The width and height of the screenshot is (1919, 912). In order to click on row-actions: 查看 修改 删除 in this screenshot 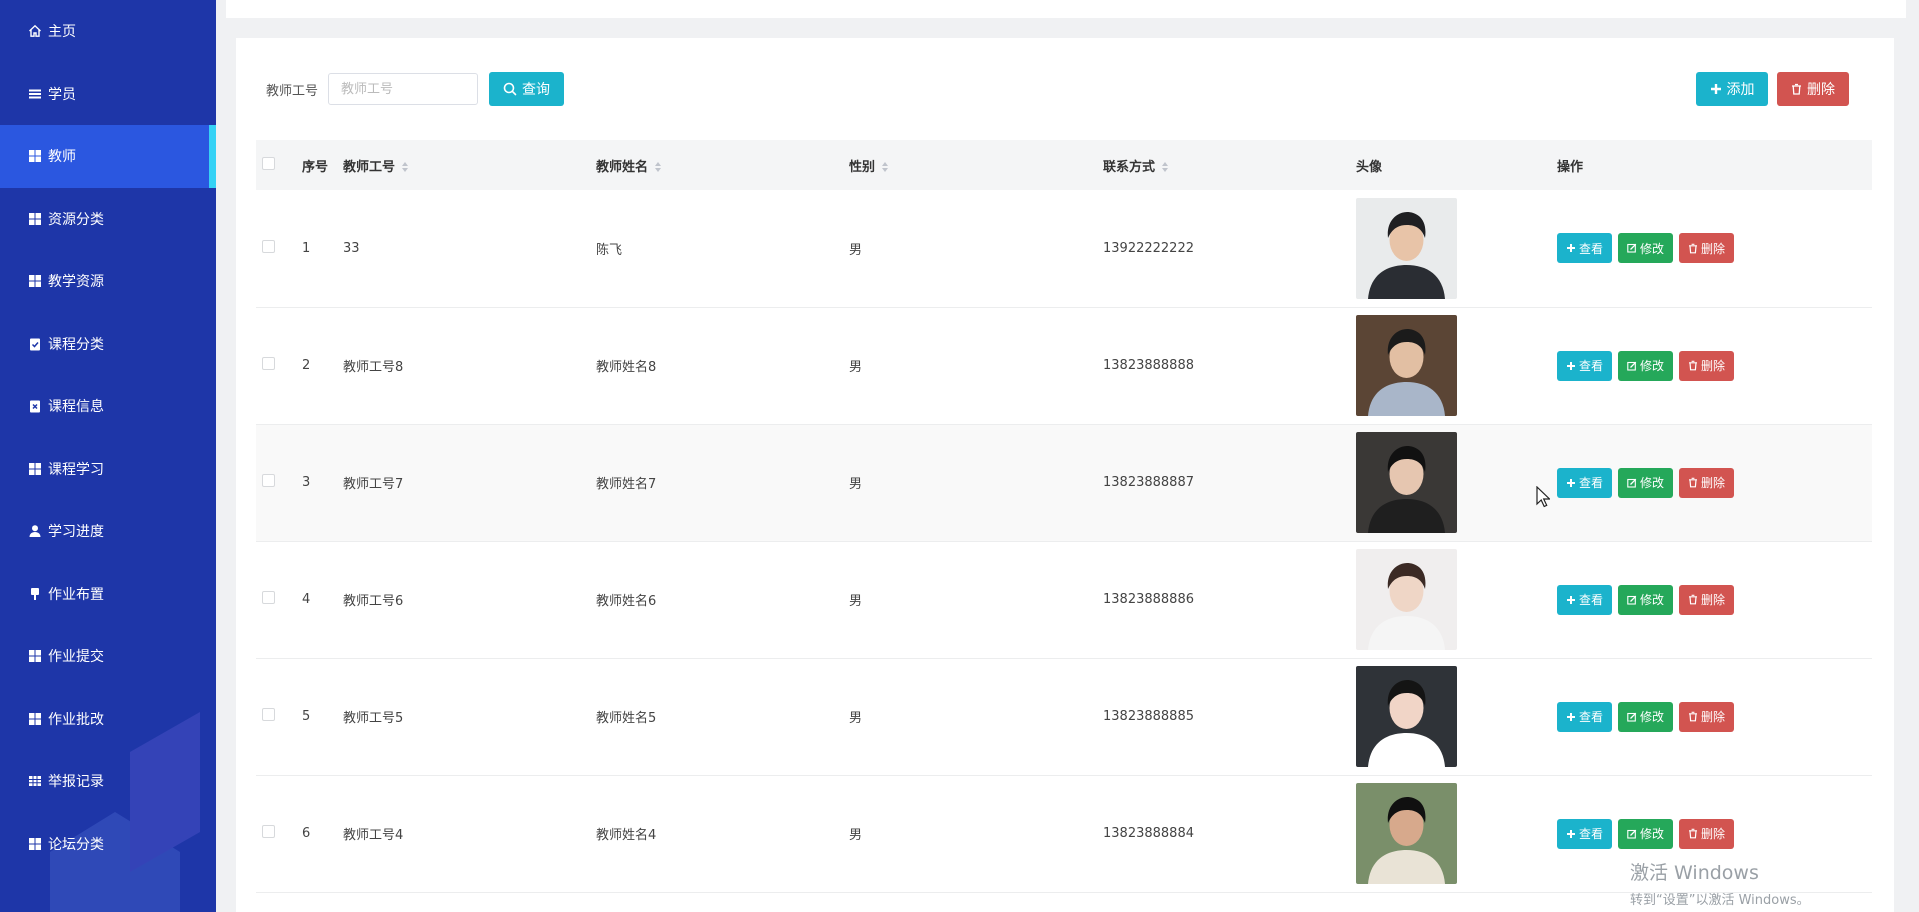, I will do `click(1714, 248)`.